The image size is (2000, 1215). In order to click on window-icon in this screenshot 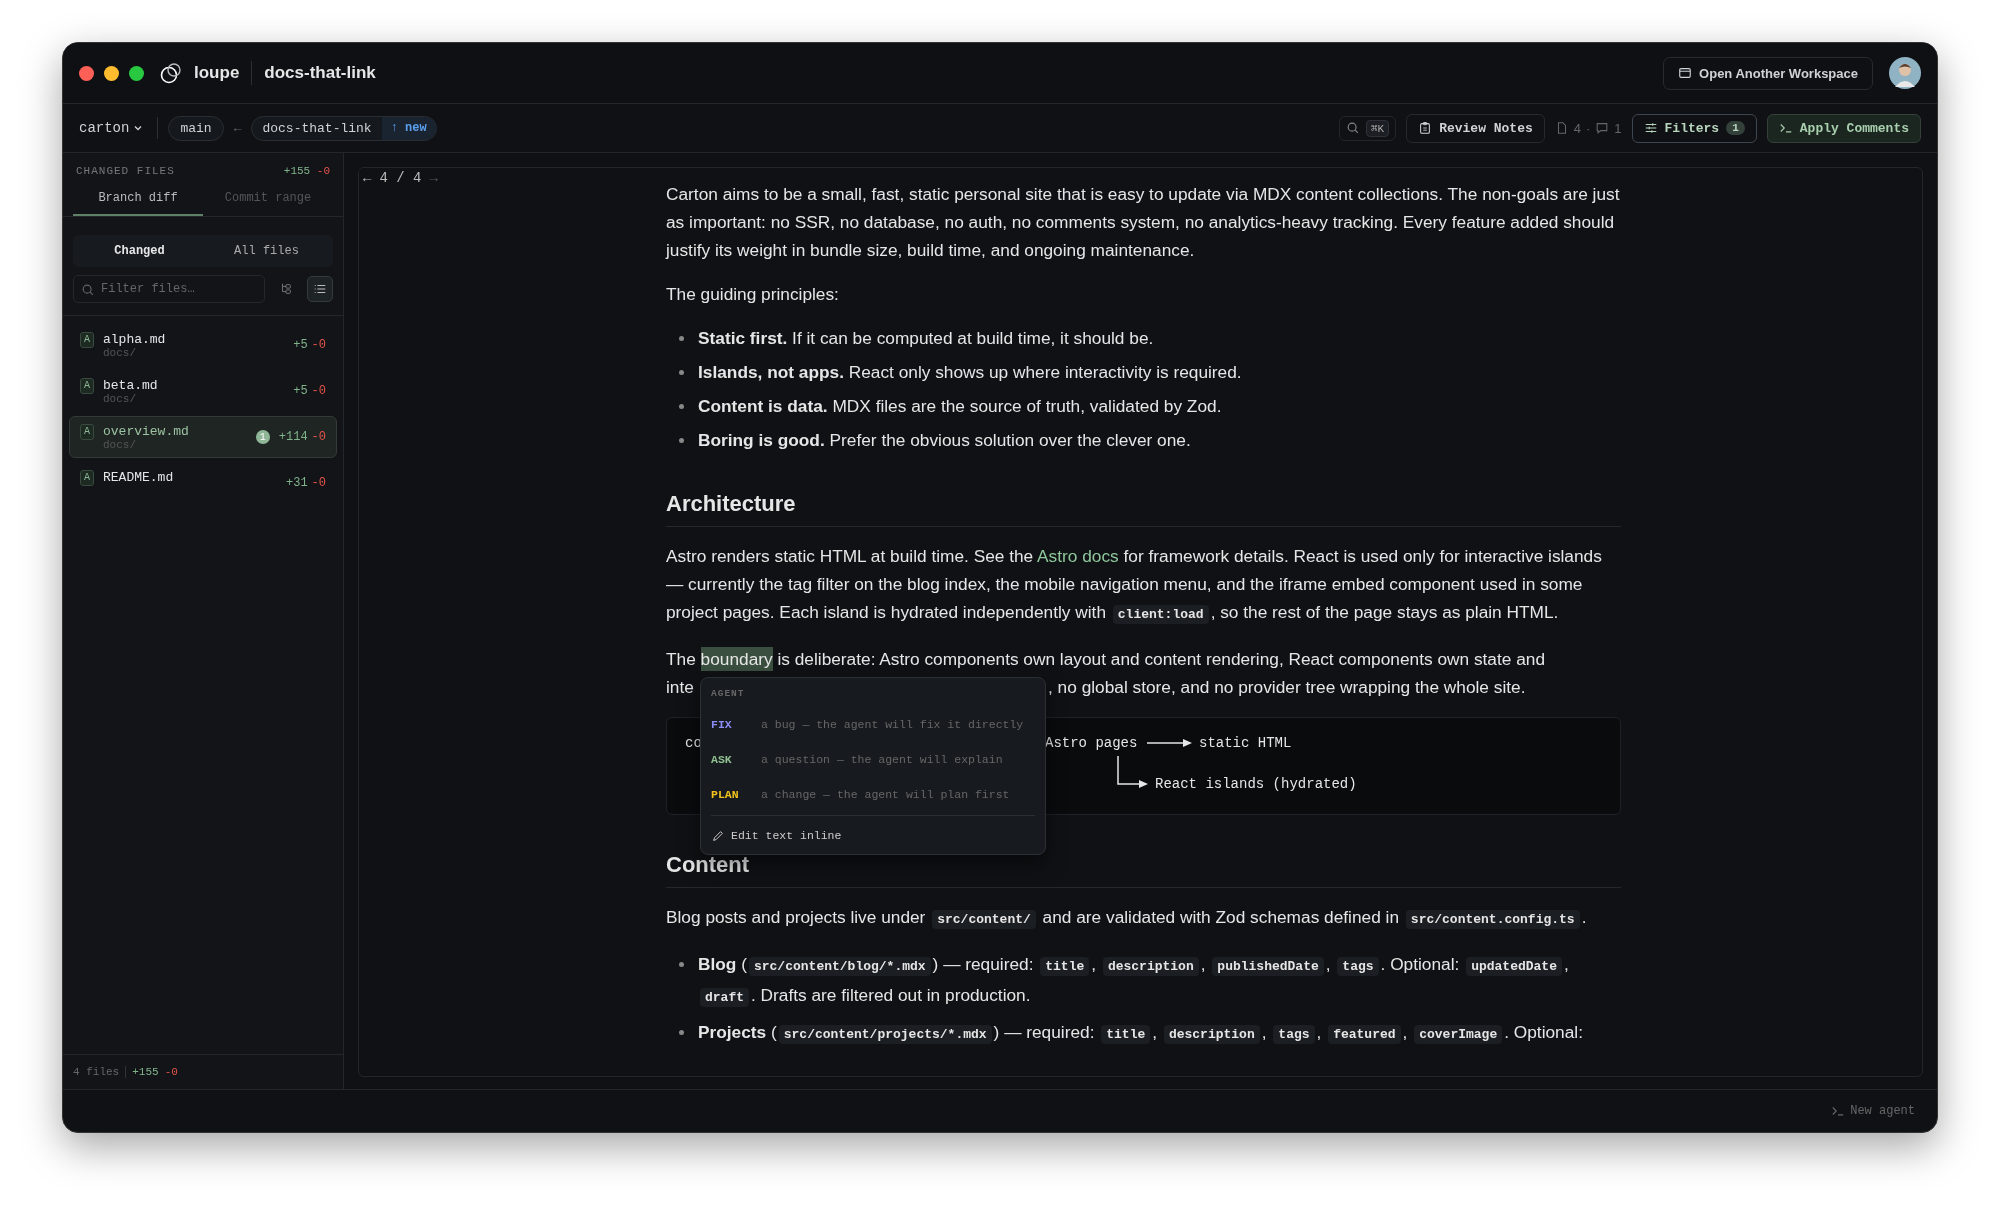, I will do `click(1685, 73)`.